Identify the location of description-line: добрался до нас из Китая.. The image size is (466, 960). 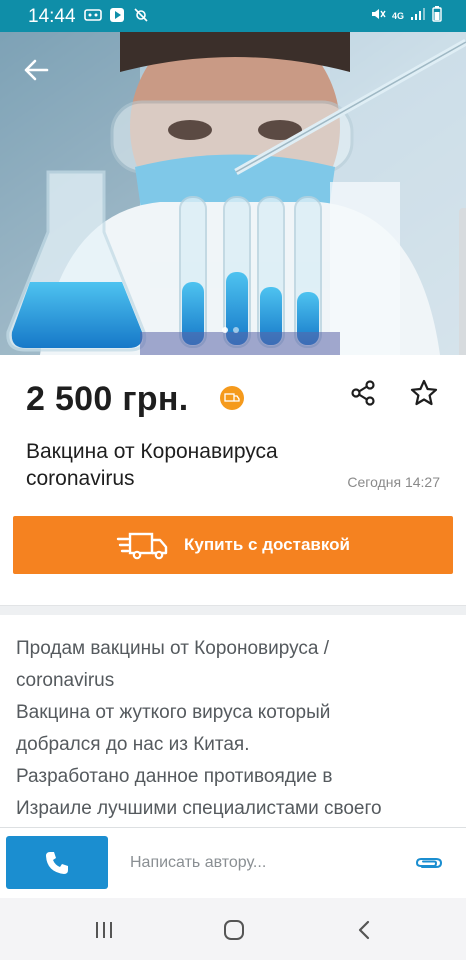
(133, 744).